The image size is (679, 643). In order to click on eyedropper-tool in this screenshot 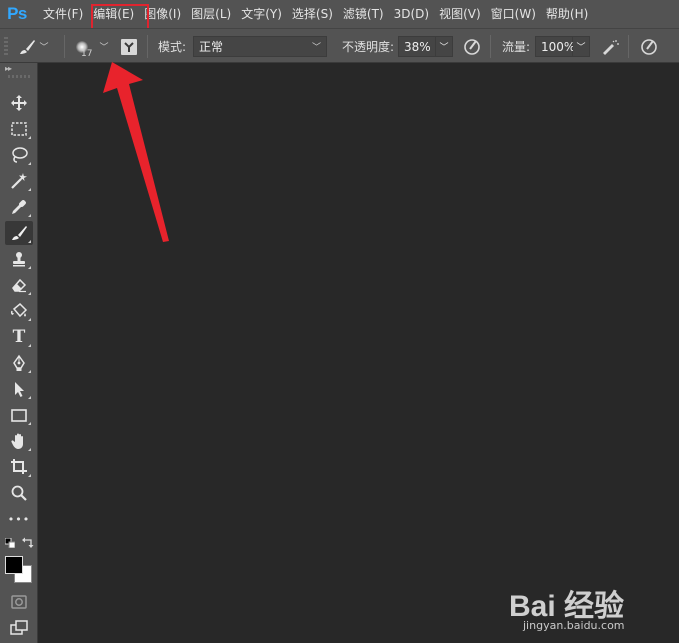, I will do `click(19, 207)`.